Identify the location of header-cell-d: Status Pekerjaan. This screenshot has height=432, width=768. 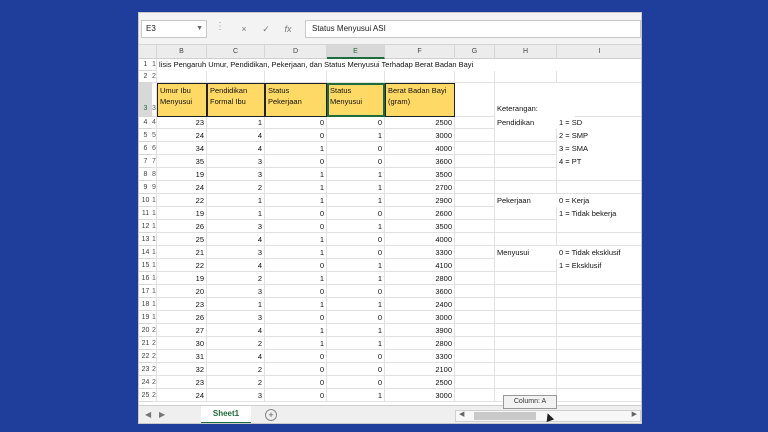
(296, 100).